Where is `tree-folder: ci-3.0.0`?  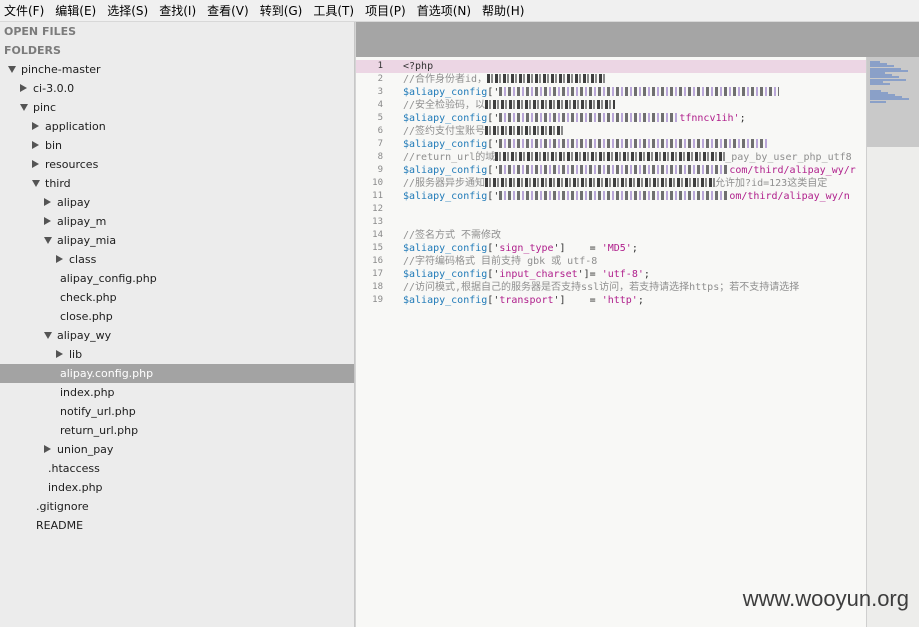
tree-folder: ci-3.0.0 is located at coordinates (177, 88).